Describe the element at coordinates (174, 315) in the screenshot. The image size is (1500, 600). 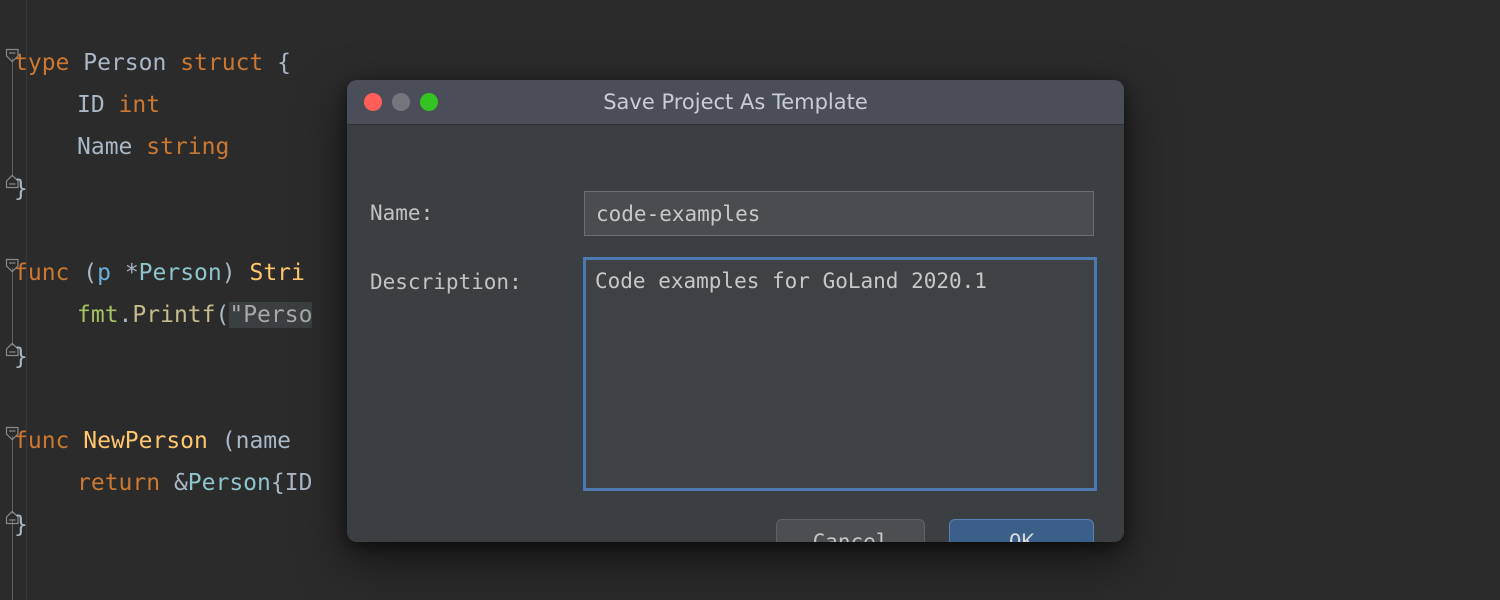
I see `code-token: Printf` at that location.